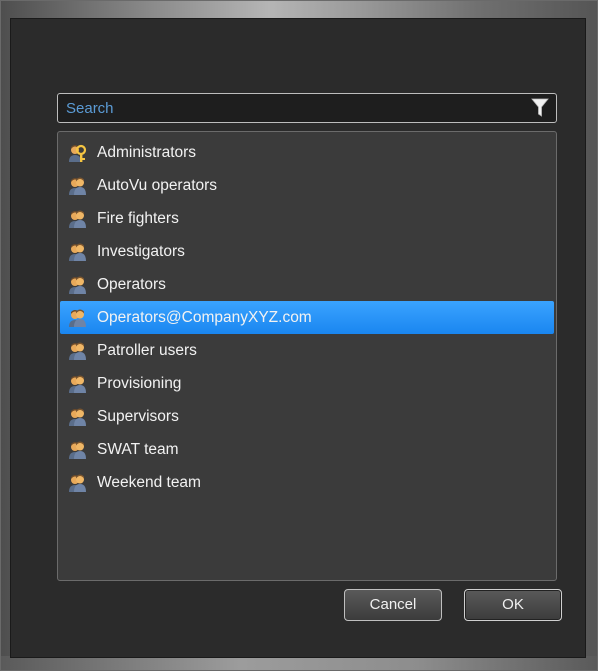 The height and width of the screenshot is (671, 598). What do you see at coordinates (204, 317) in the screenshot?
I see `list-item-label: Operators@CompanyXYZ.com` at bounding box center [204, 317].